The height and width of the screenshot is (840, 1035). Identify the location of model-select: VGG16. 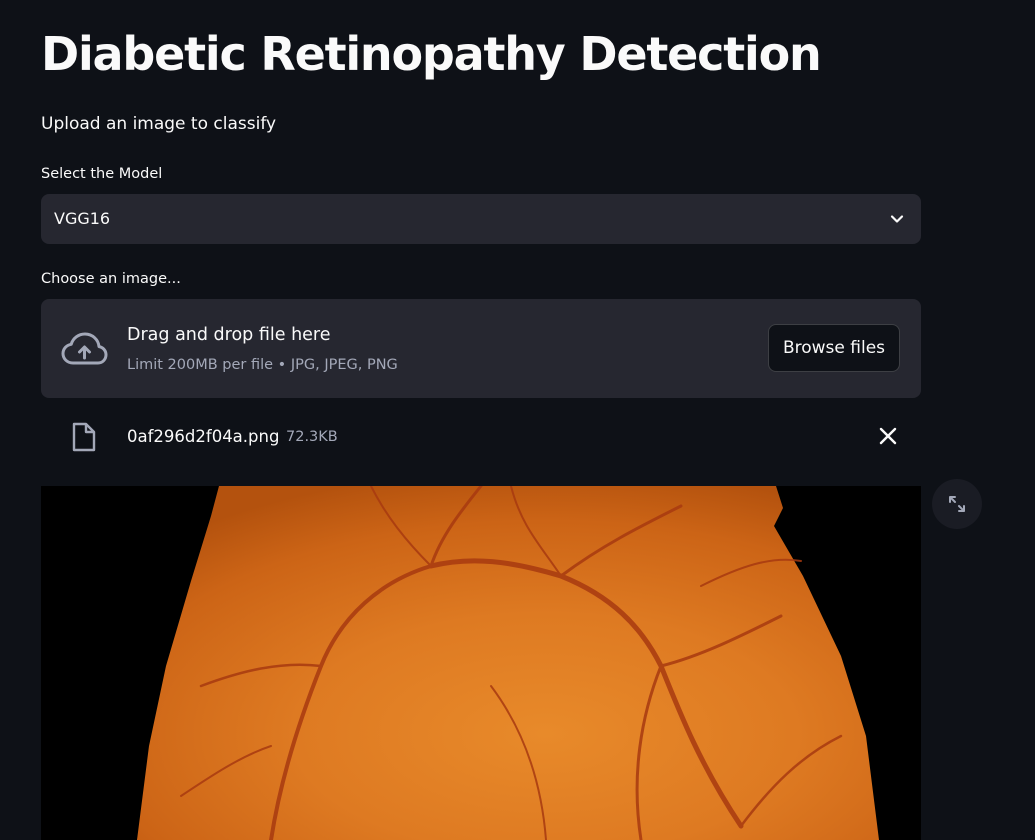
(481, 219).